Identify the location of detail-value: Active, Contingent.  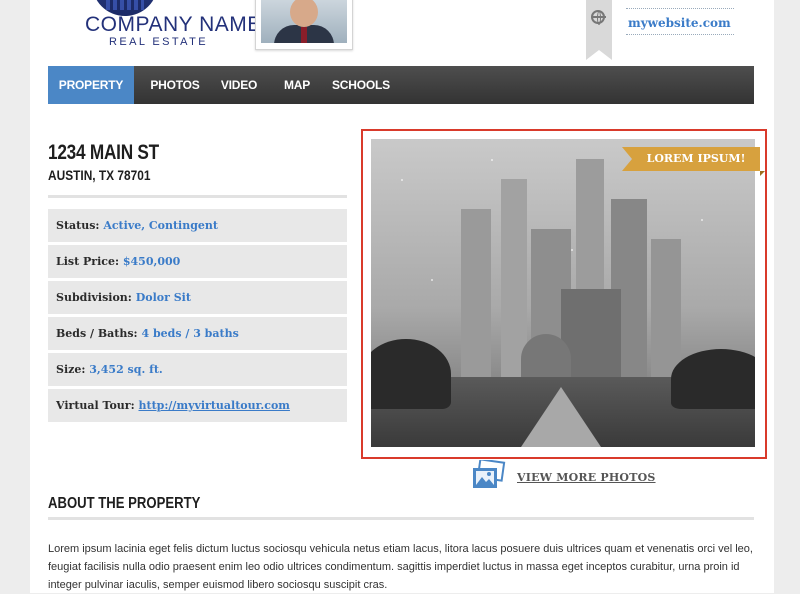
(160, 225).